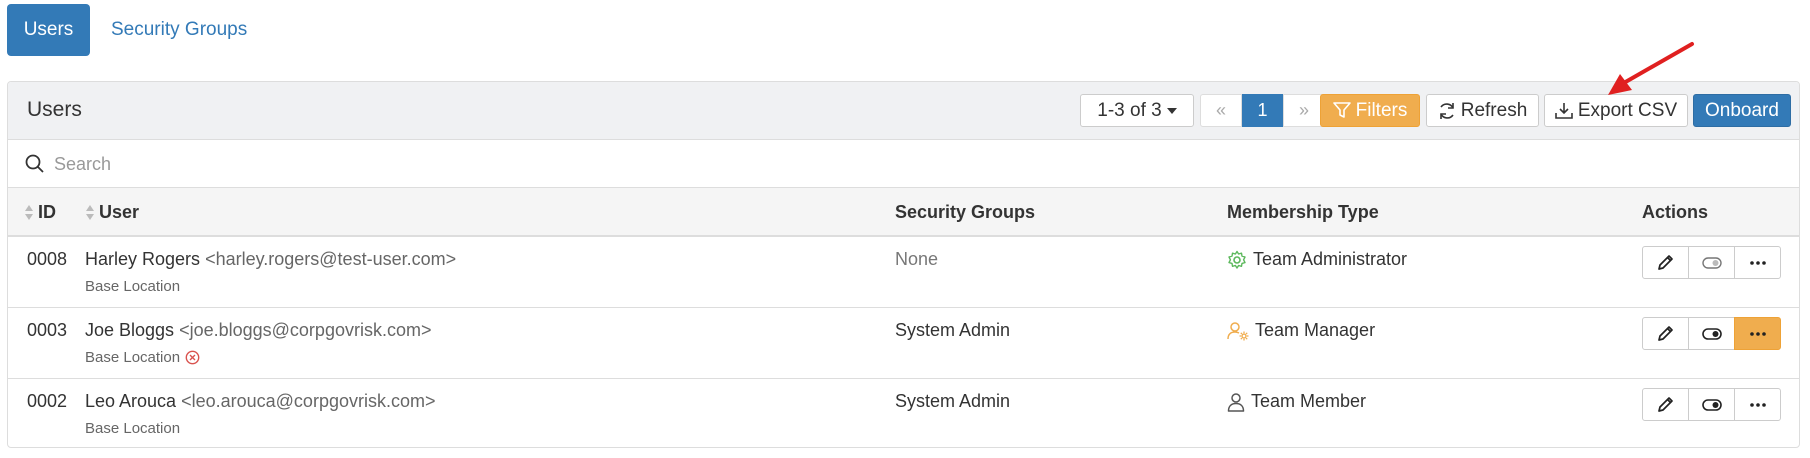 The width and height of the screenshot is (1810, 458). Describe the element at coordinates (143, 259) in the screenshot. I see `user-name: Harley Rogers` at that location.